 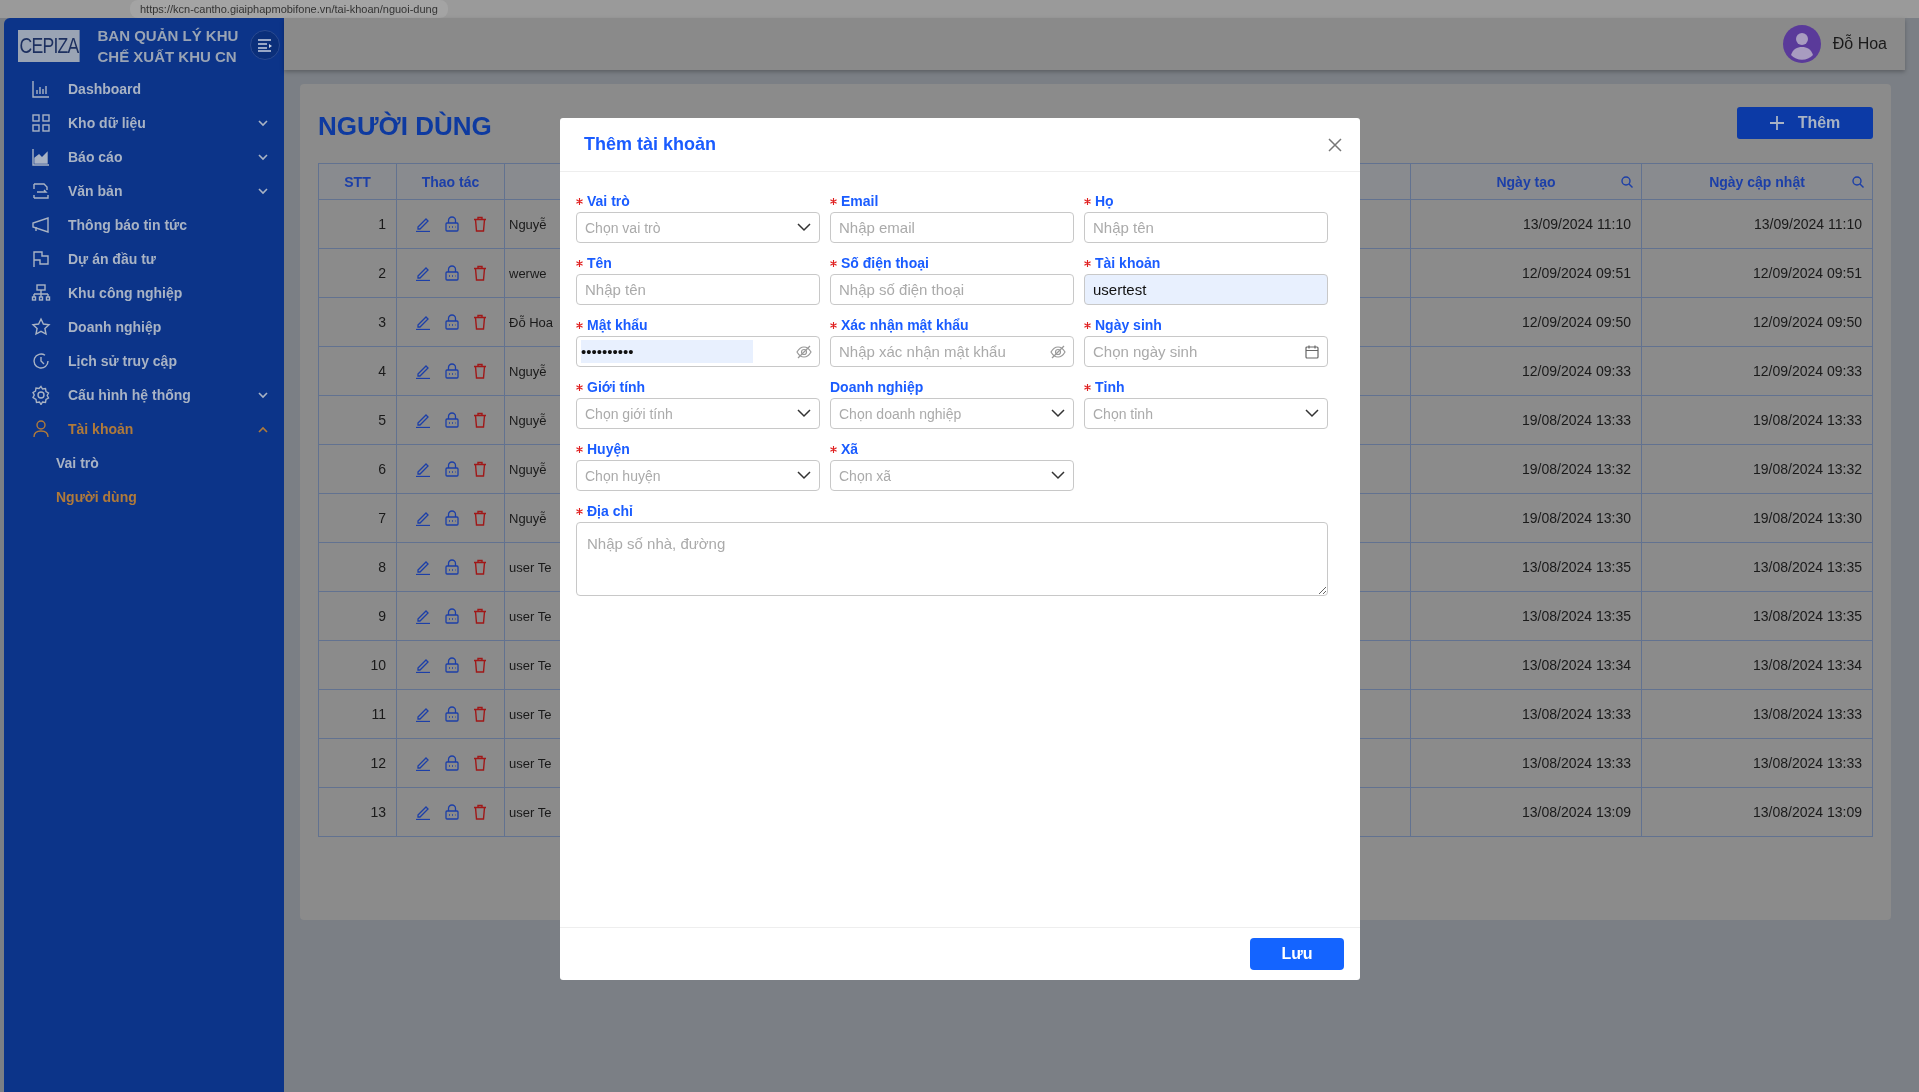 I want to click on sidebar-item: Tài khoản, so click(x=144, y=429).